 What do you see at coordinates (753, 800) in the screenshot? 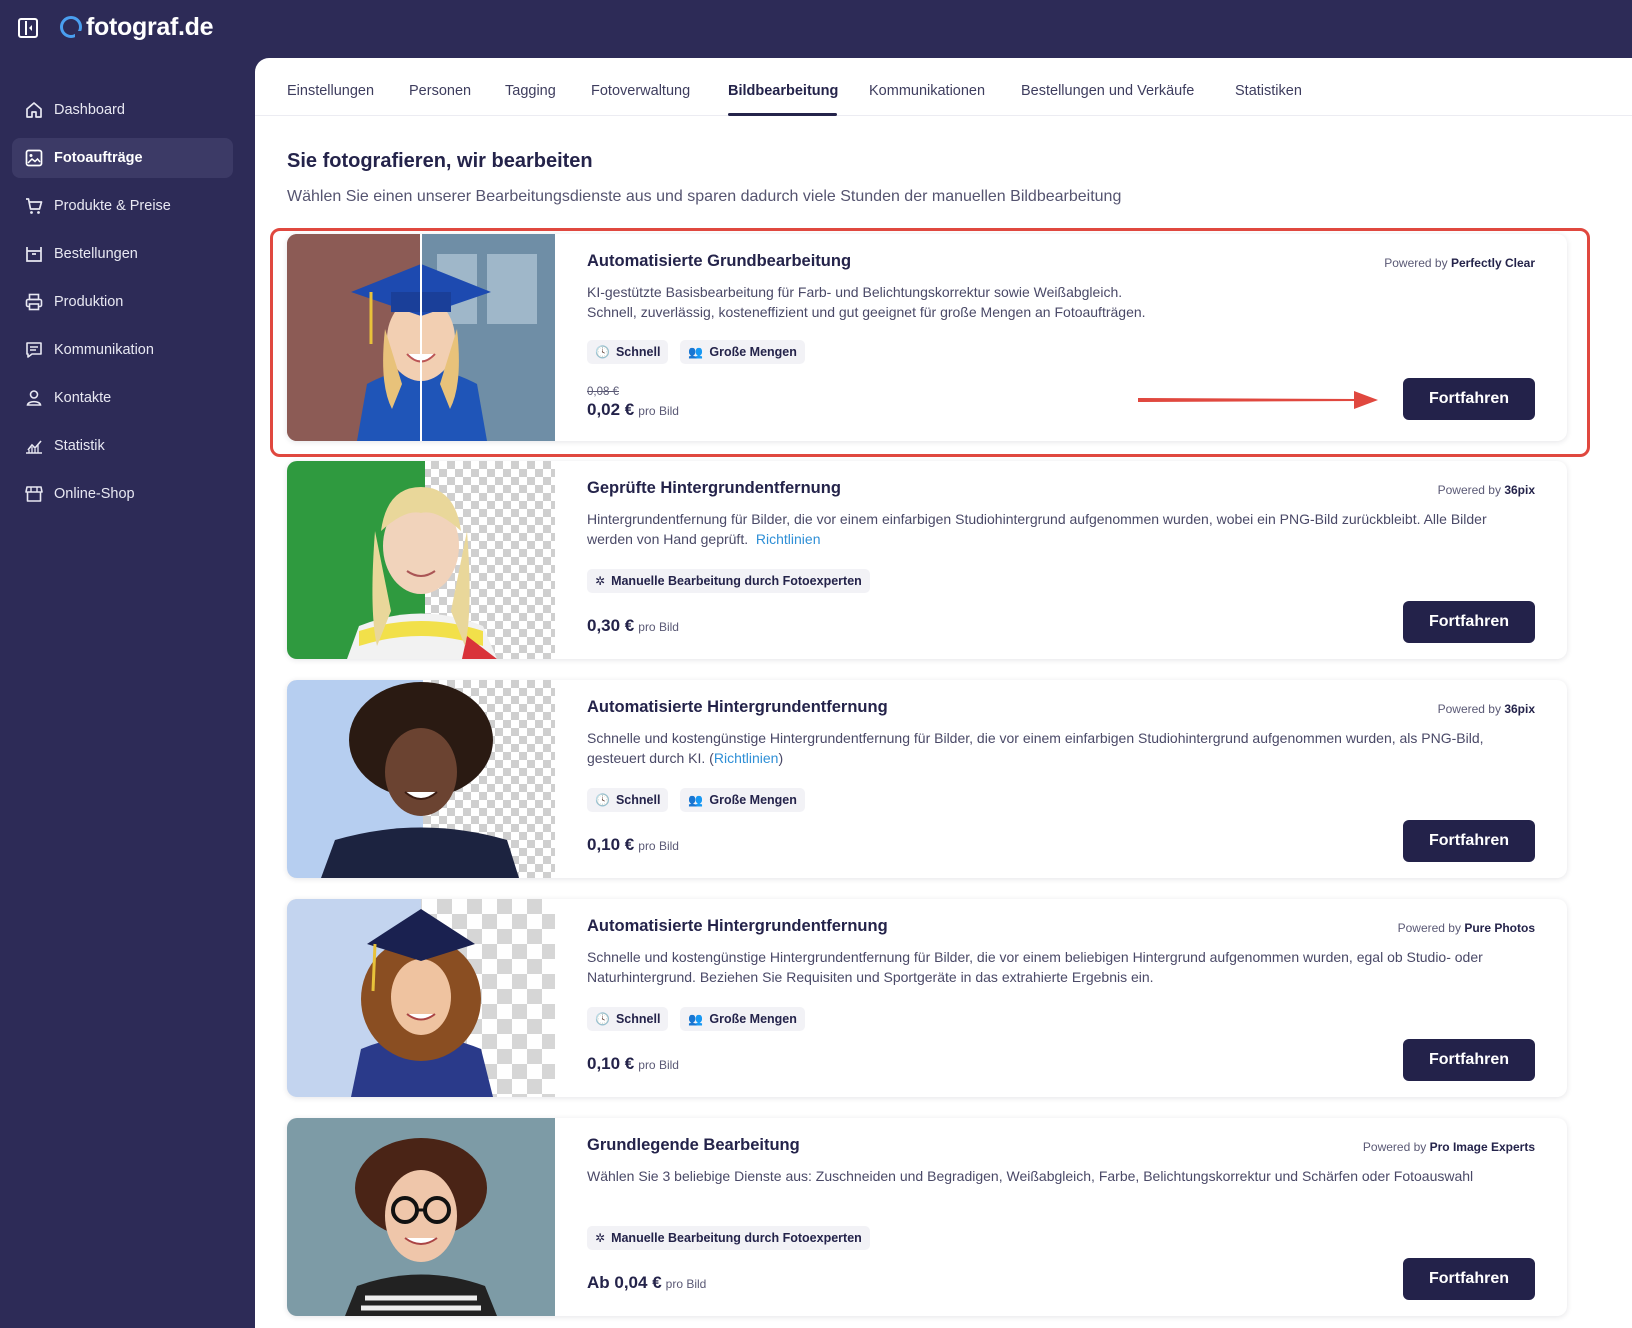
I see `chip-label: Große Mengen` at bounding box center [753, 800].